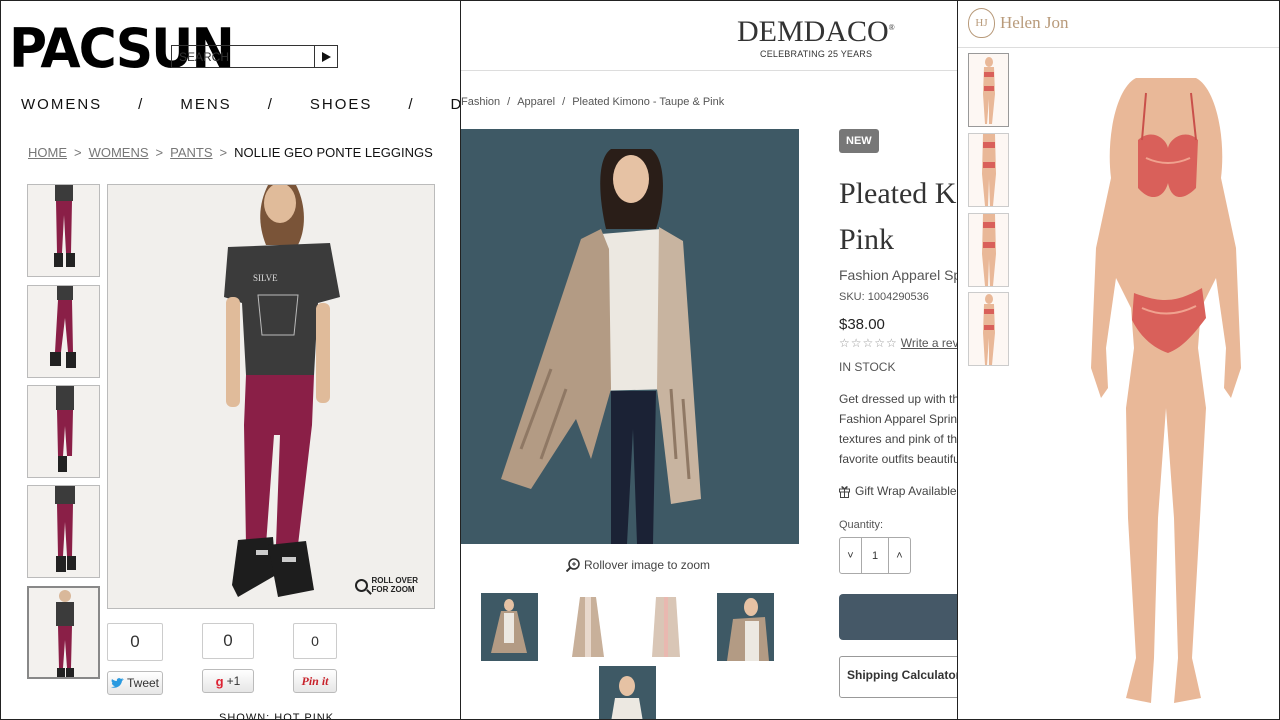 The height and width of the screenshot is (720, 1280). What do you see at coordinates (647, 565) in the screenshot?
I see `zoom-hint-text: Rollover image to zoom` at bounding box center [647, 565].